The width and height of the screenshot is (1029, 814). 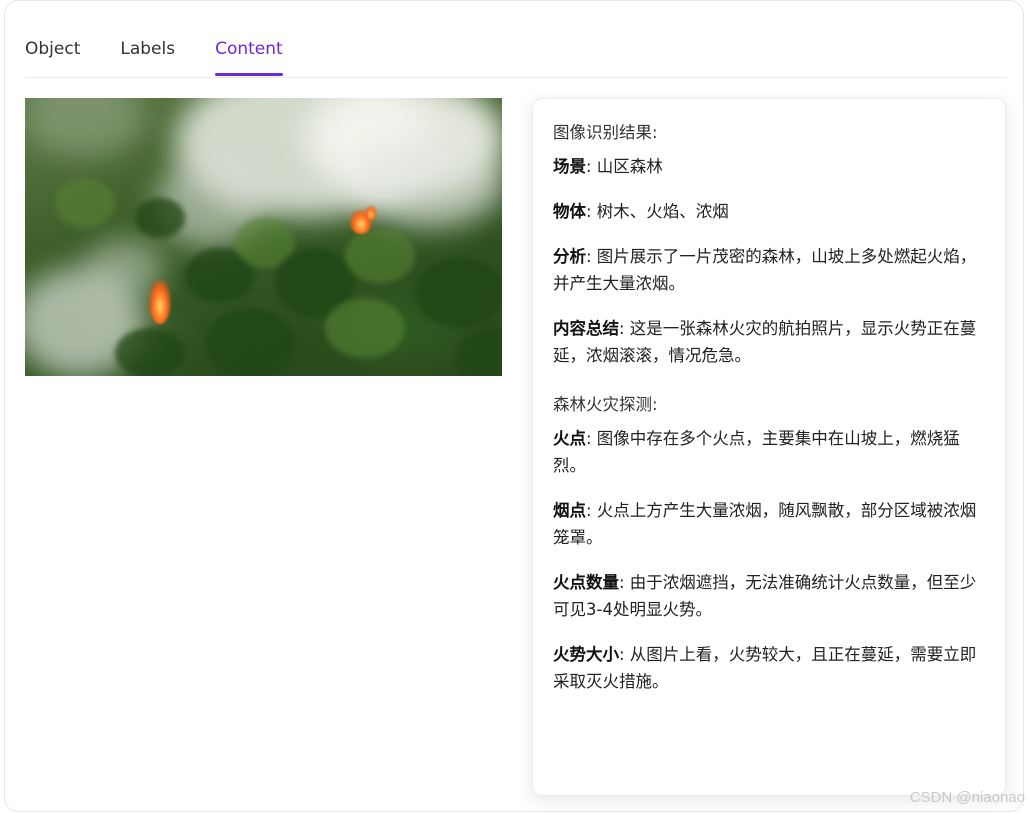 What do you see at coordinates (967, 797) in the screenshot?
I see `watermark: CSDN @niaonao` at bounding box center [967, 797].